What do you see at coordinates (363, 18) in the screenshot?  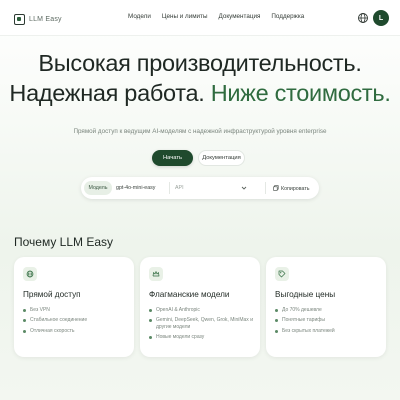 I see `language-globe-icon` at bounding box center [363, 18].